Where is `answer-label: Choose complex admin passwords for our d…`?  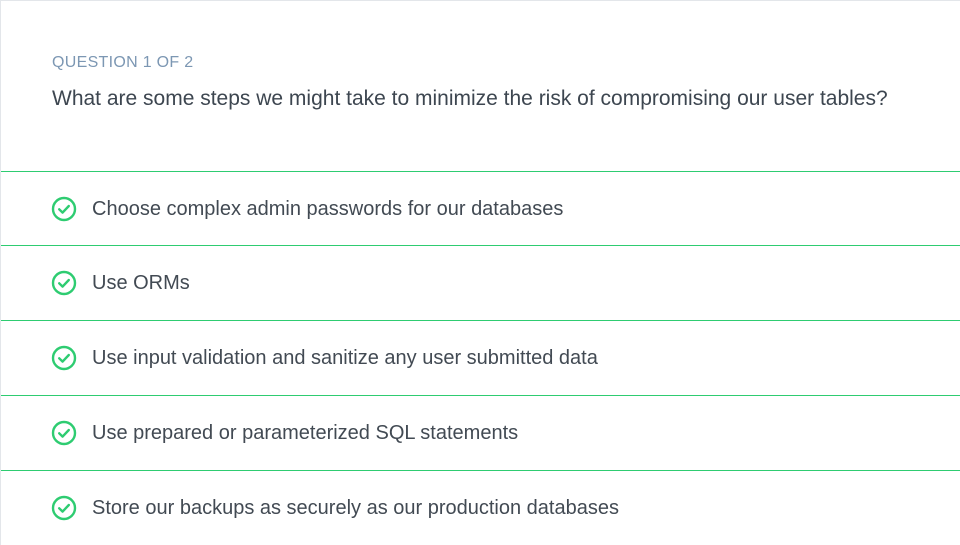 answer-label: Choose complex admin passwords for our d… is located at coordinates (328, 208).